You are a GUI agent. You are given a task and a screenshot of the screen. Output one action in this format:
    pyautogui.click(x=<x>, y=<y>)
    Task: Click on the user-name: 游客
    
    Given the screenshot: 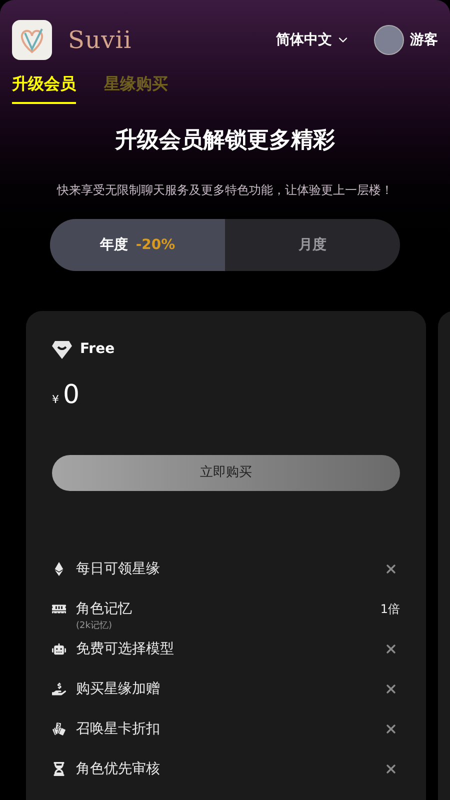 What is the action you would take?
    pyautogui.click(x=424, y=40)
    